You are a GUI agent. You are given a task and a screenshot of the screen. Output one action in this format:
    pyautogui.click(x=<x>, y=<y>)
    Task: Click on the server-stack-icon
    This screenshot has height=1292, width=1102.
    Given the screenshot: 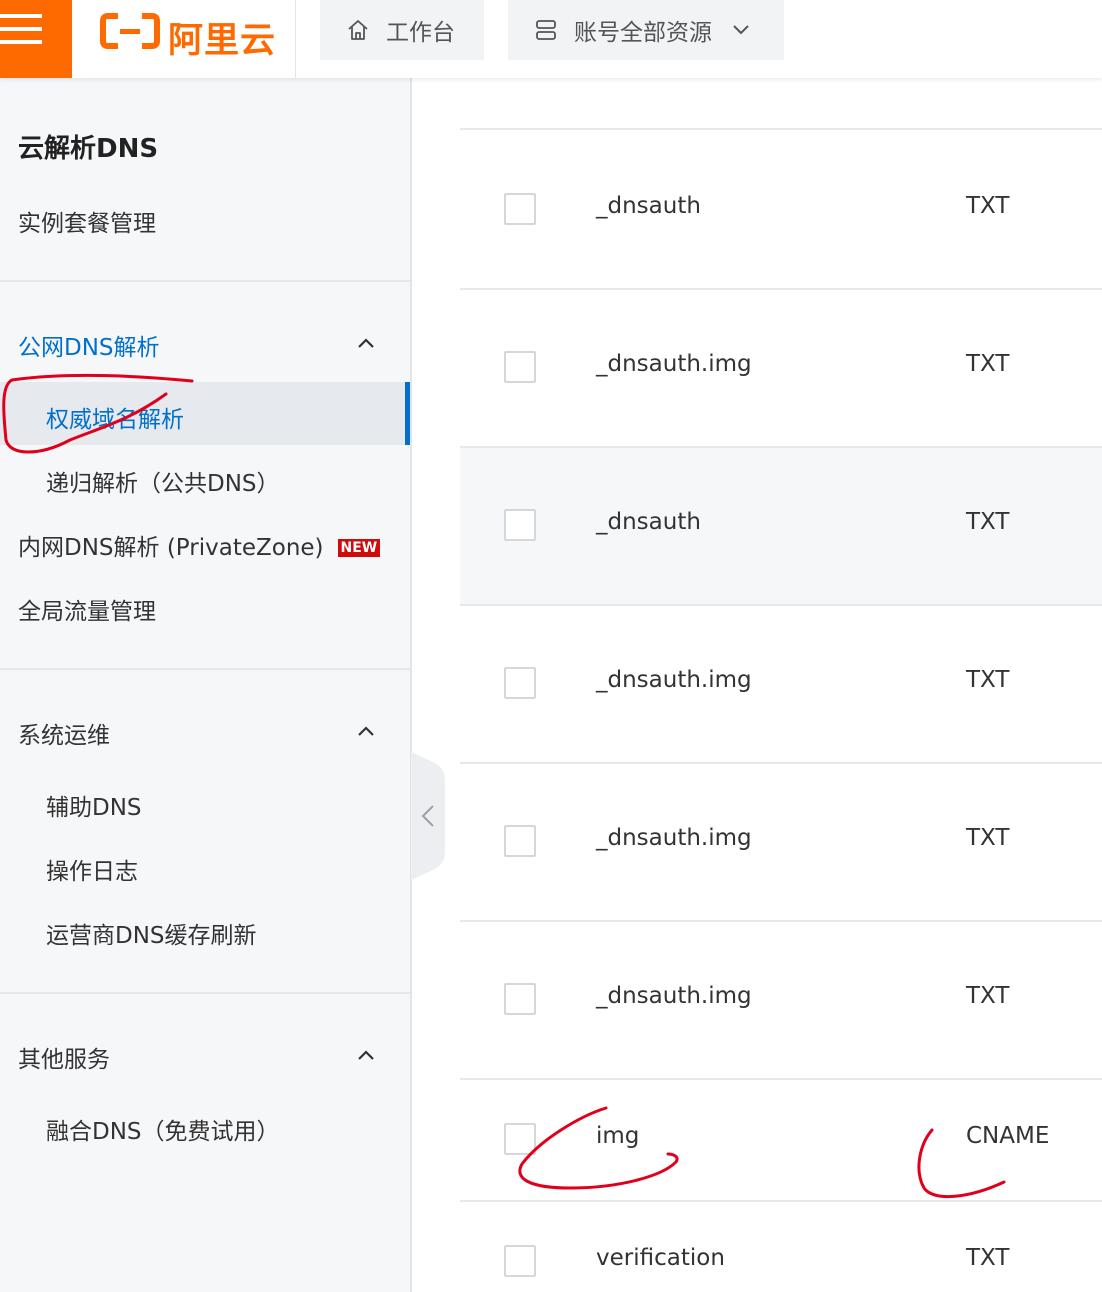 What is the action you would take?
    pyautogui.click(x=546, y=30)
    